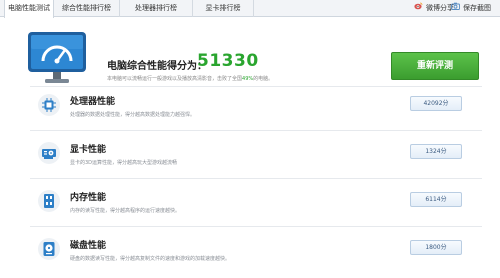  Describe the element at coordinates (436, 247) in the screenshot. I see `metric-score: 1800分` at that location.